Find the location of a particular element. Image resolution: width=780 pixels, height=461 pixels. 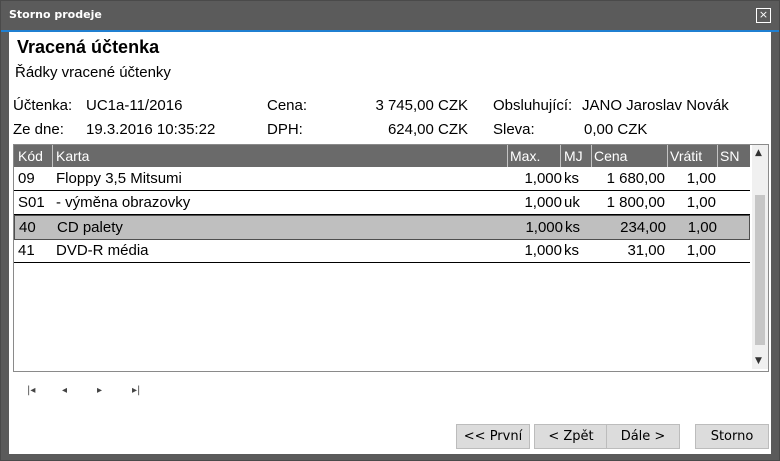

obsluhujici-label: Obsluhující: is located at coordinates (533, 105).